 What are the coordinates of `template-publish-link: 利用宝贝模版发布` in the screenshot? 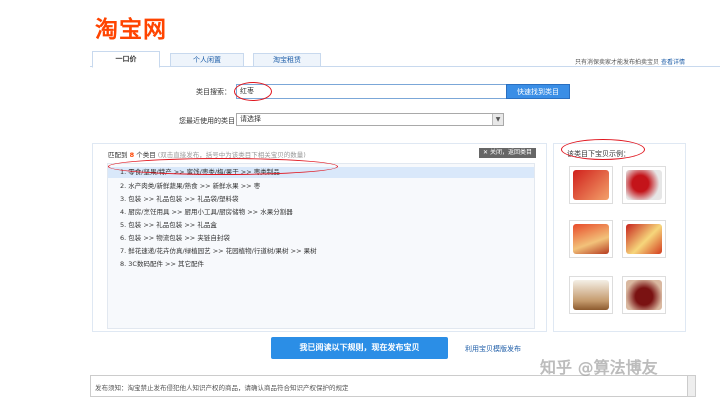 It's located at (493, 349).